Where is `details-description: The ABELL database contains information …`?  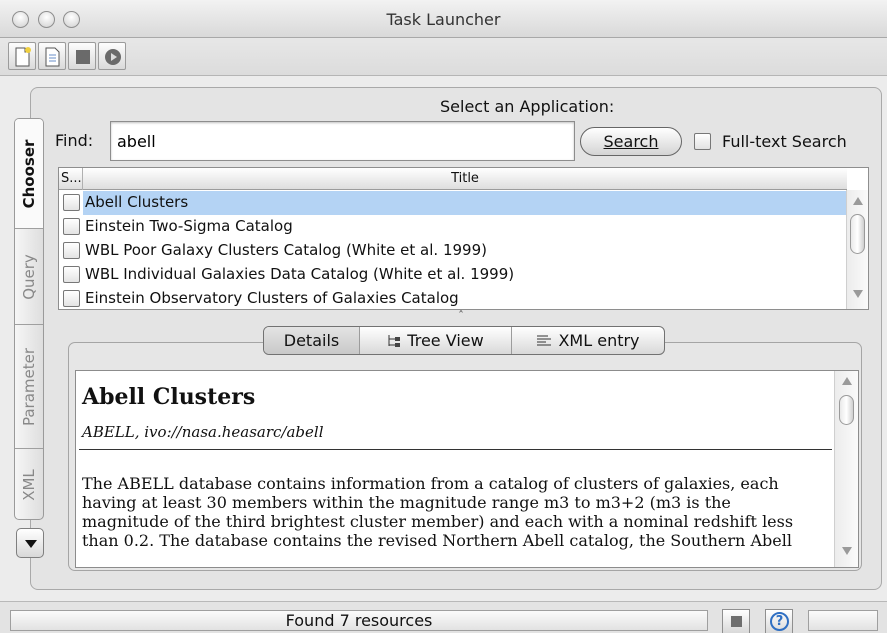
details-description: The ABELL database contains information … is located at coordinates (438, 512).